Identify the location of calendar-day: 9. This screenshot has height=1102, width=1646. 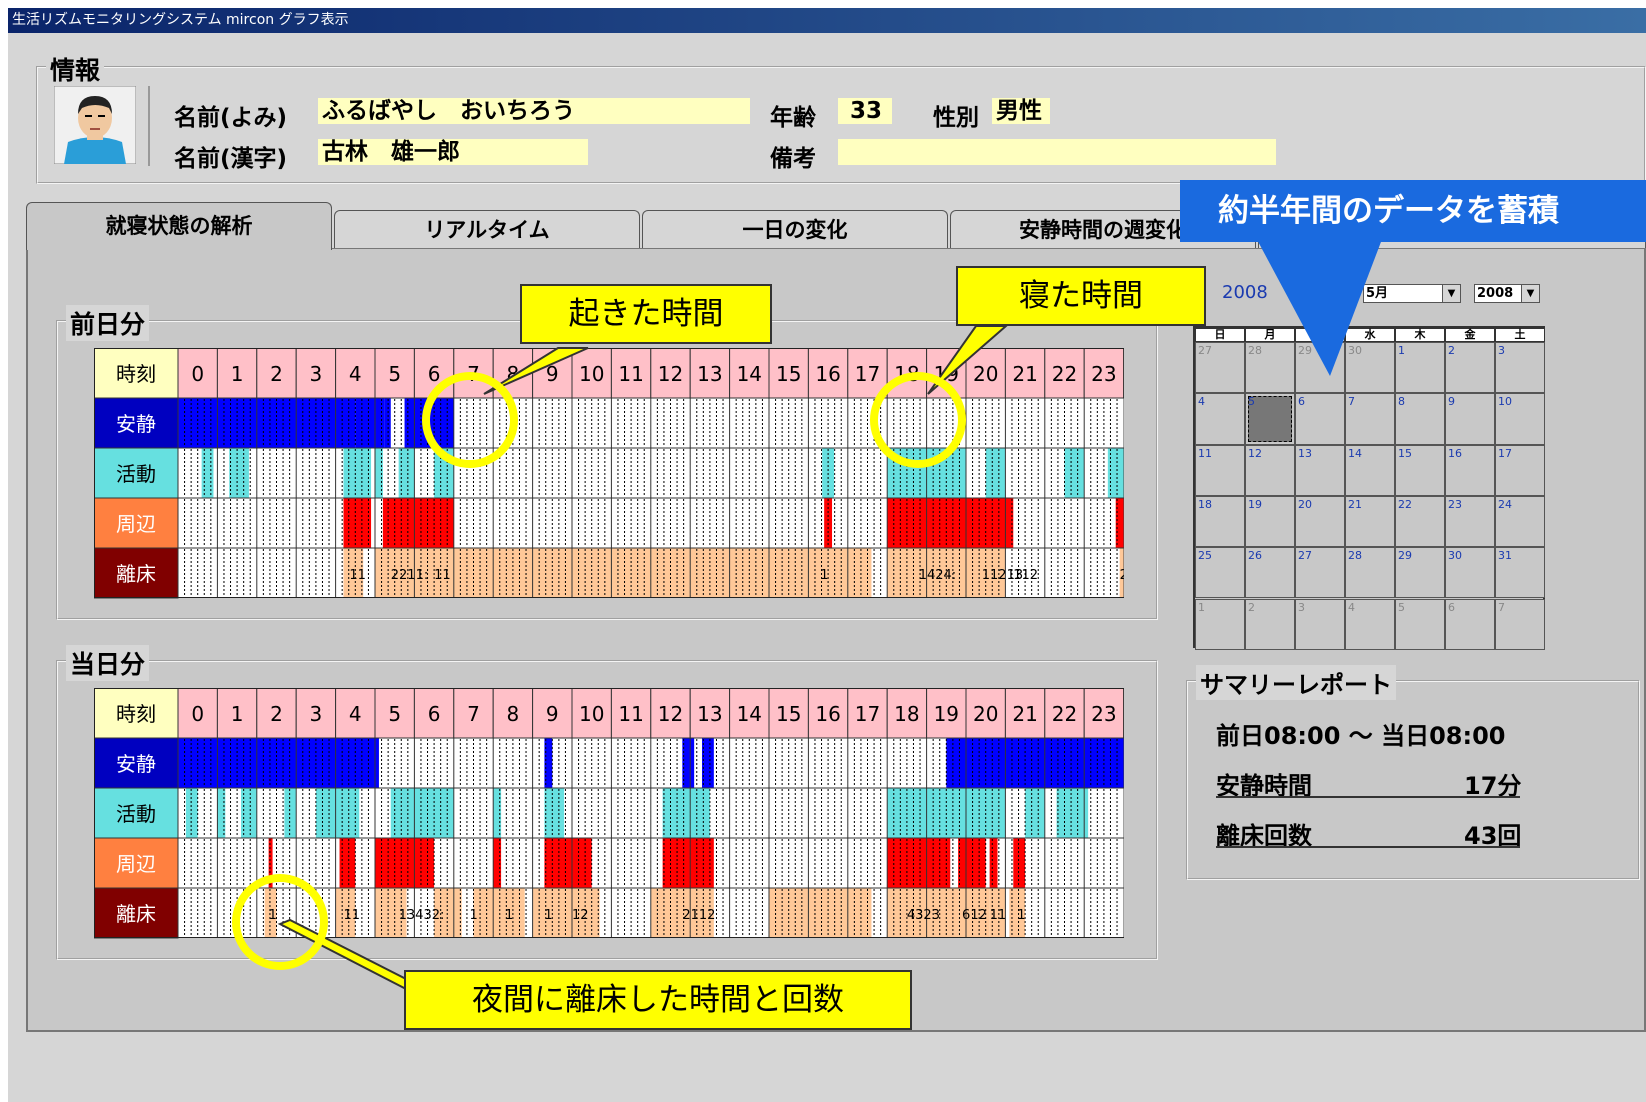
(1470, 419).